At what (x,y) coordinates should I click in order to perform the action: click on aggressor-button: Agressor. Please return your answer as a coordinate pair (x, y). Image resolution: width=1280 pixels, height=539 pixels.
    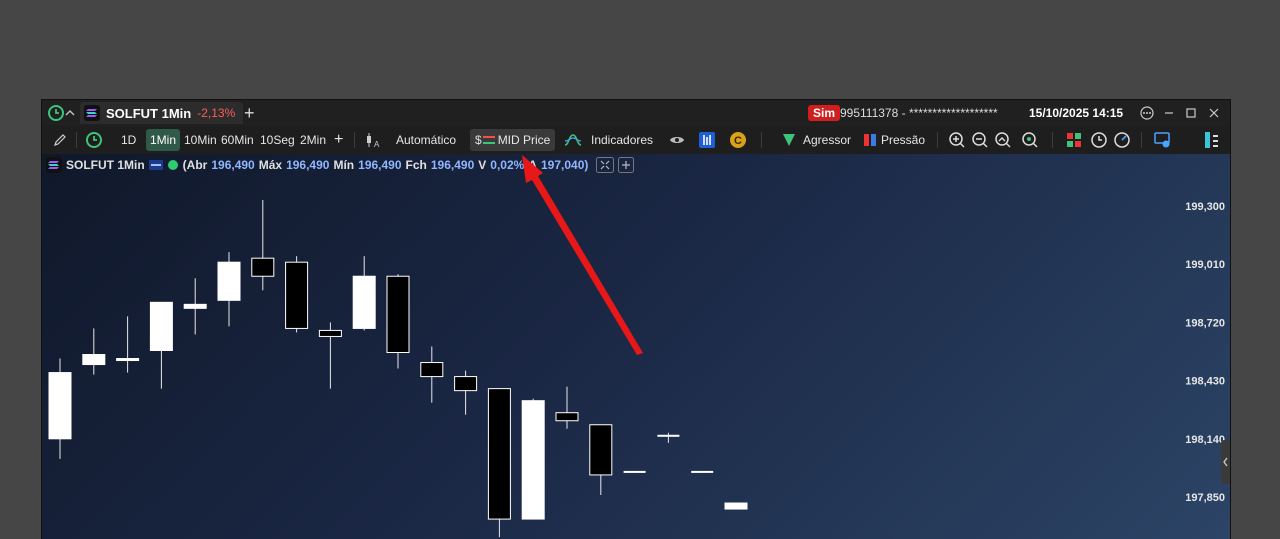
    Looking at the image, I should click on (827, 140).